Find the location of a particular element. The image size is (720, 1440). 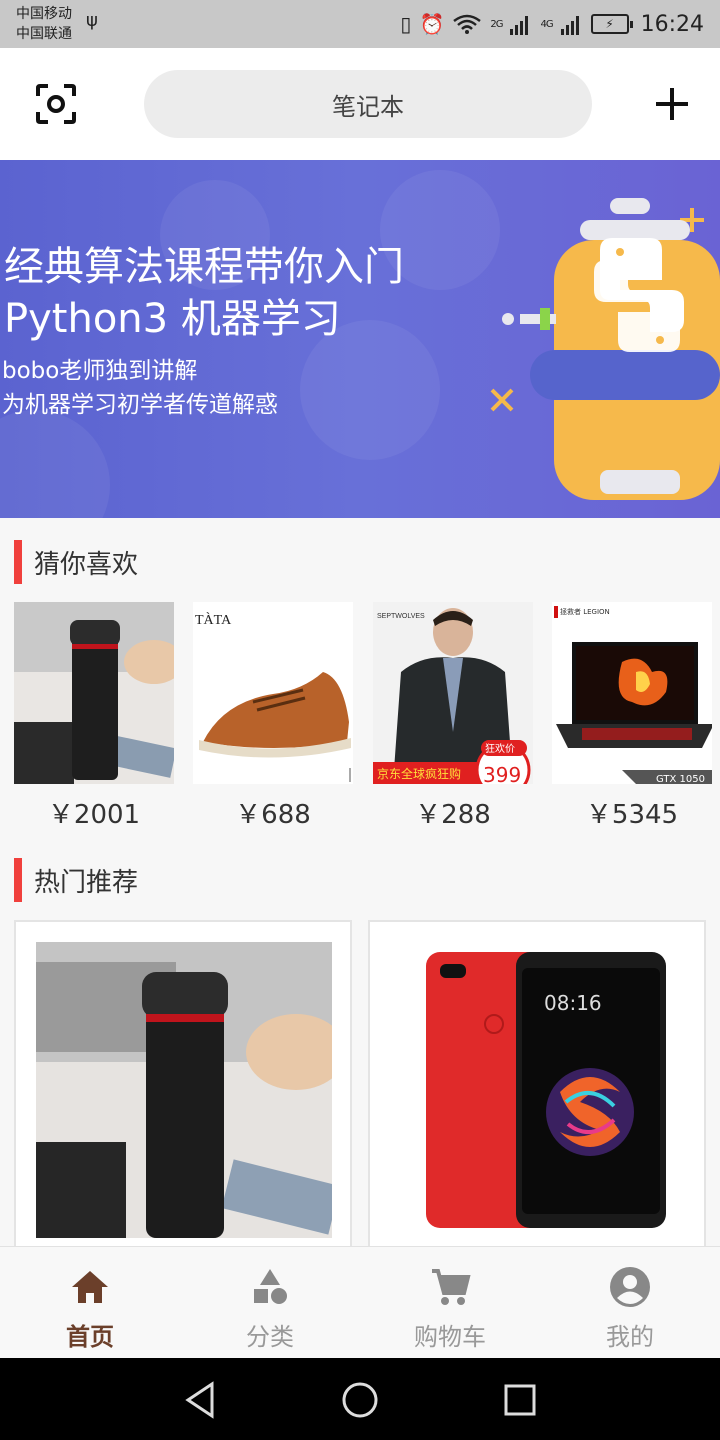

tab-label: 购物车 is located at coordinates (450, 1337).